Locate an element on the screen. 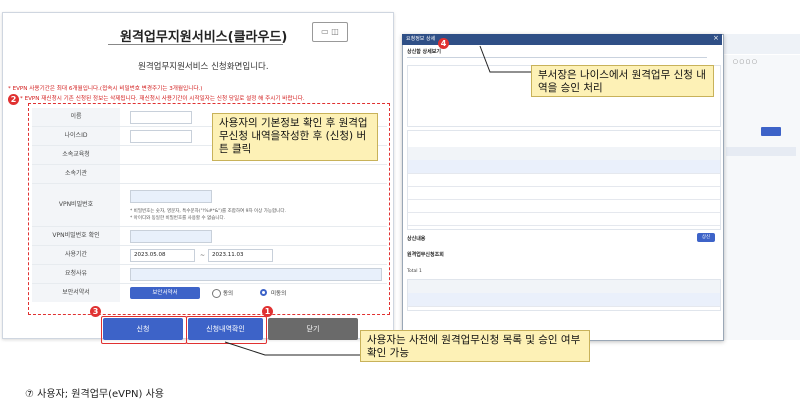  connector-approval is located at coordinates (505, 59).